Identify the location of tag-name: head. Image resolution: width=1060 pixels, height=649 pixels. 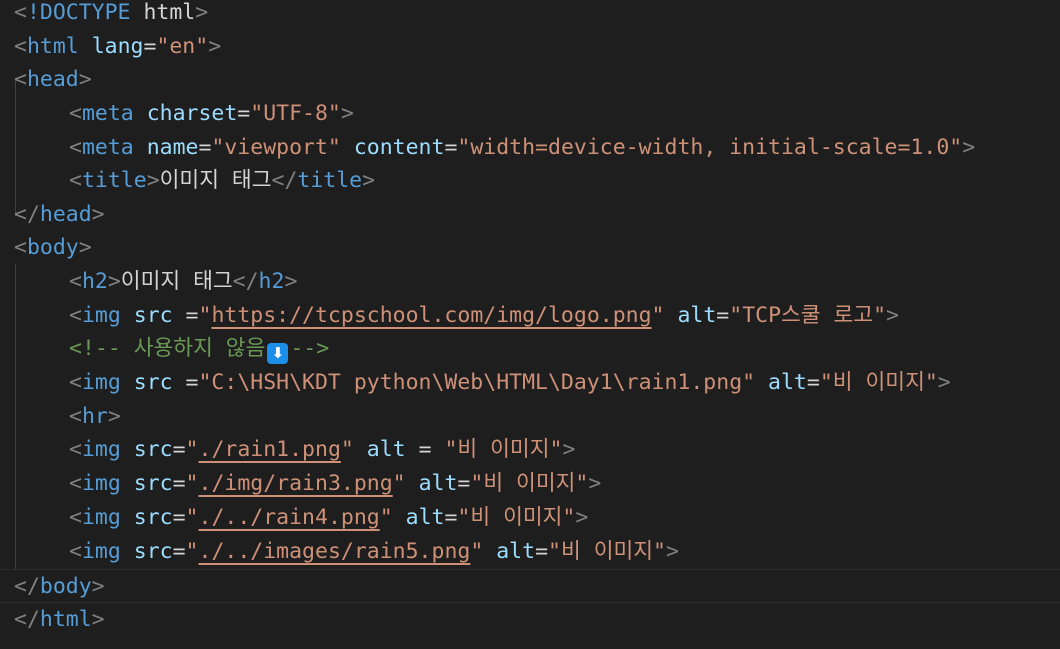
(52, 79).